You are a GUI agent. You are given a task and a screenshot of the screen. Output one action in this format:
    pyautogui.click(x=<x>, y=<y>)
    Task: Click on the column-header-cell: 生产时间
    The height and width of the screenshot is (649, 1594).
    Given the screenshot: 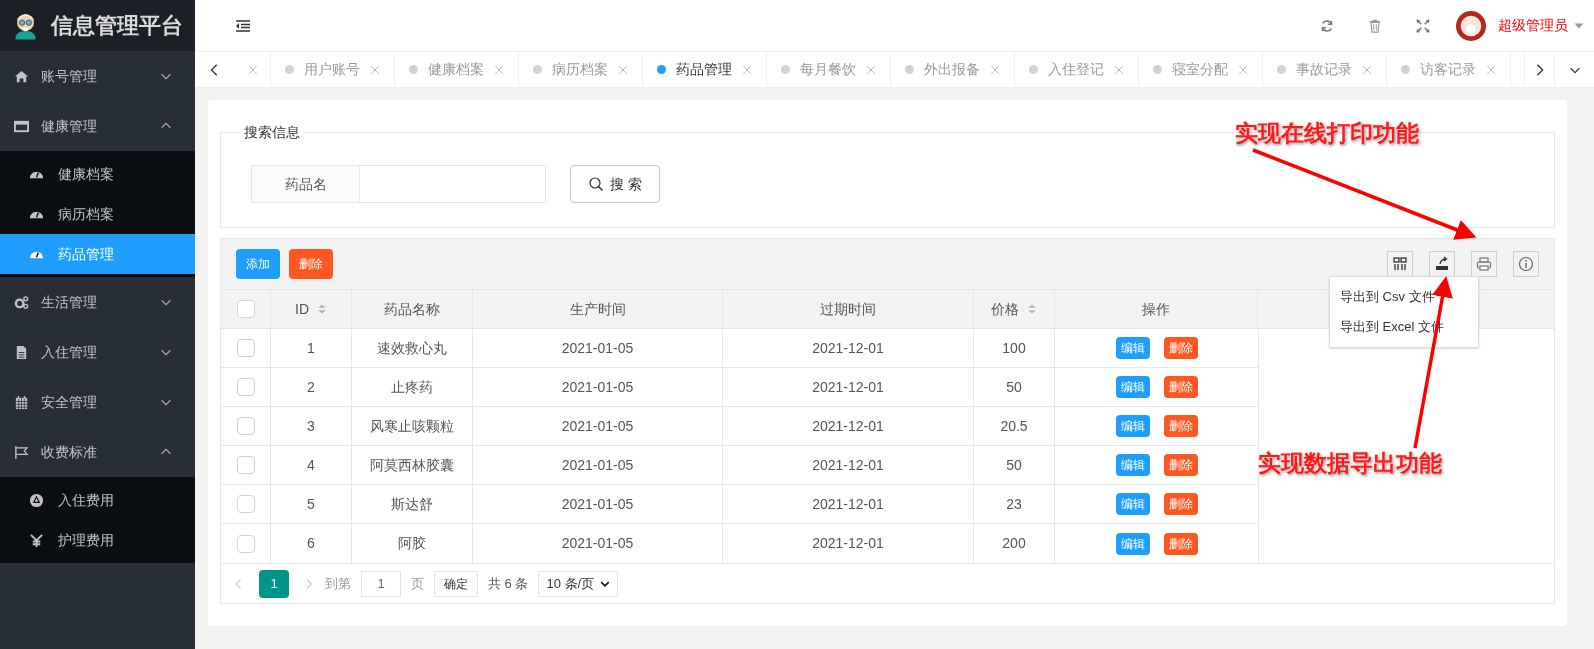 What is the action you would take?
    pyautogui.click(x=598, y=309)
    